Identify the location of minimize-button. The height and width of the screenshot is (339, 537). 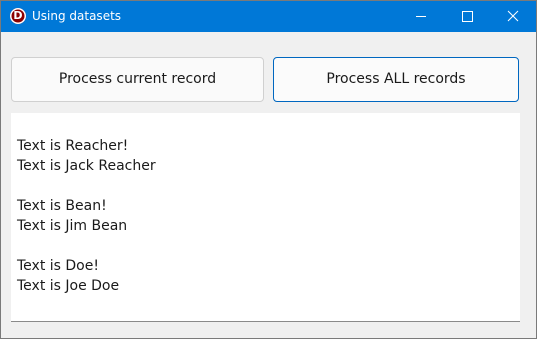
(421, 16).